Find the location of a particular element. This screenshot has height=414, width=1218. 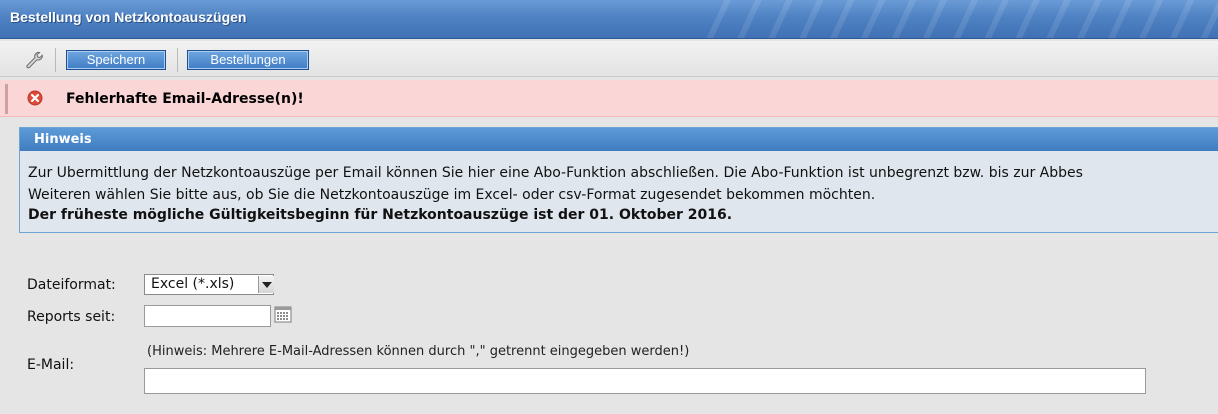

save-button: Speichern is located at coordinates (116, 60).